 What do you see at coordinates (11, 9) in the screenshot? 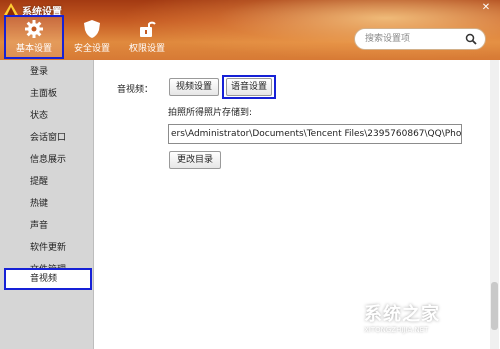
I see `app-logo-icon` at bounding box center [11, 9].